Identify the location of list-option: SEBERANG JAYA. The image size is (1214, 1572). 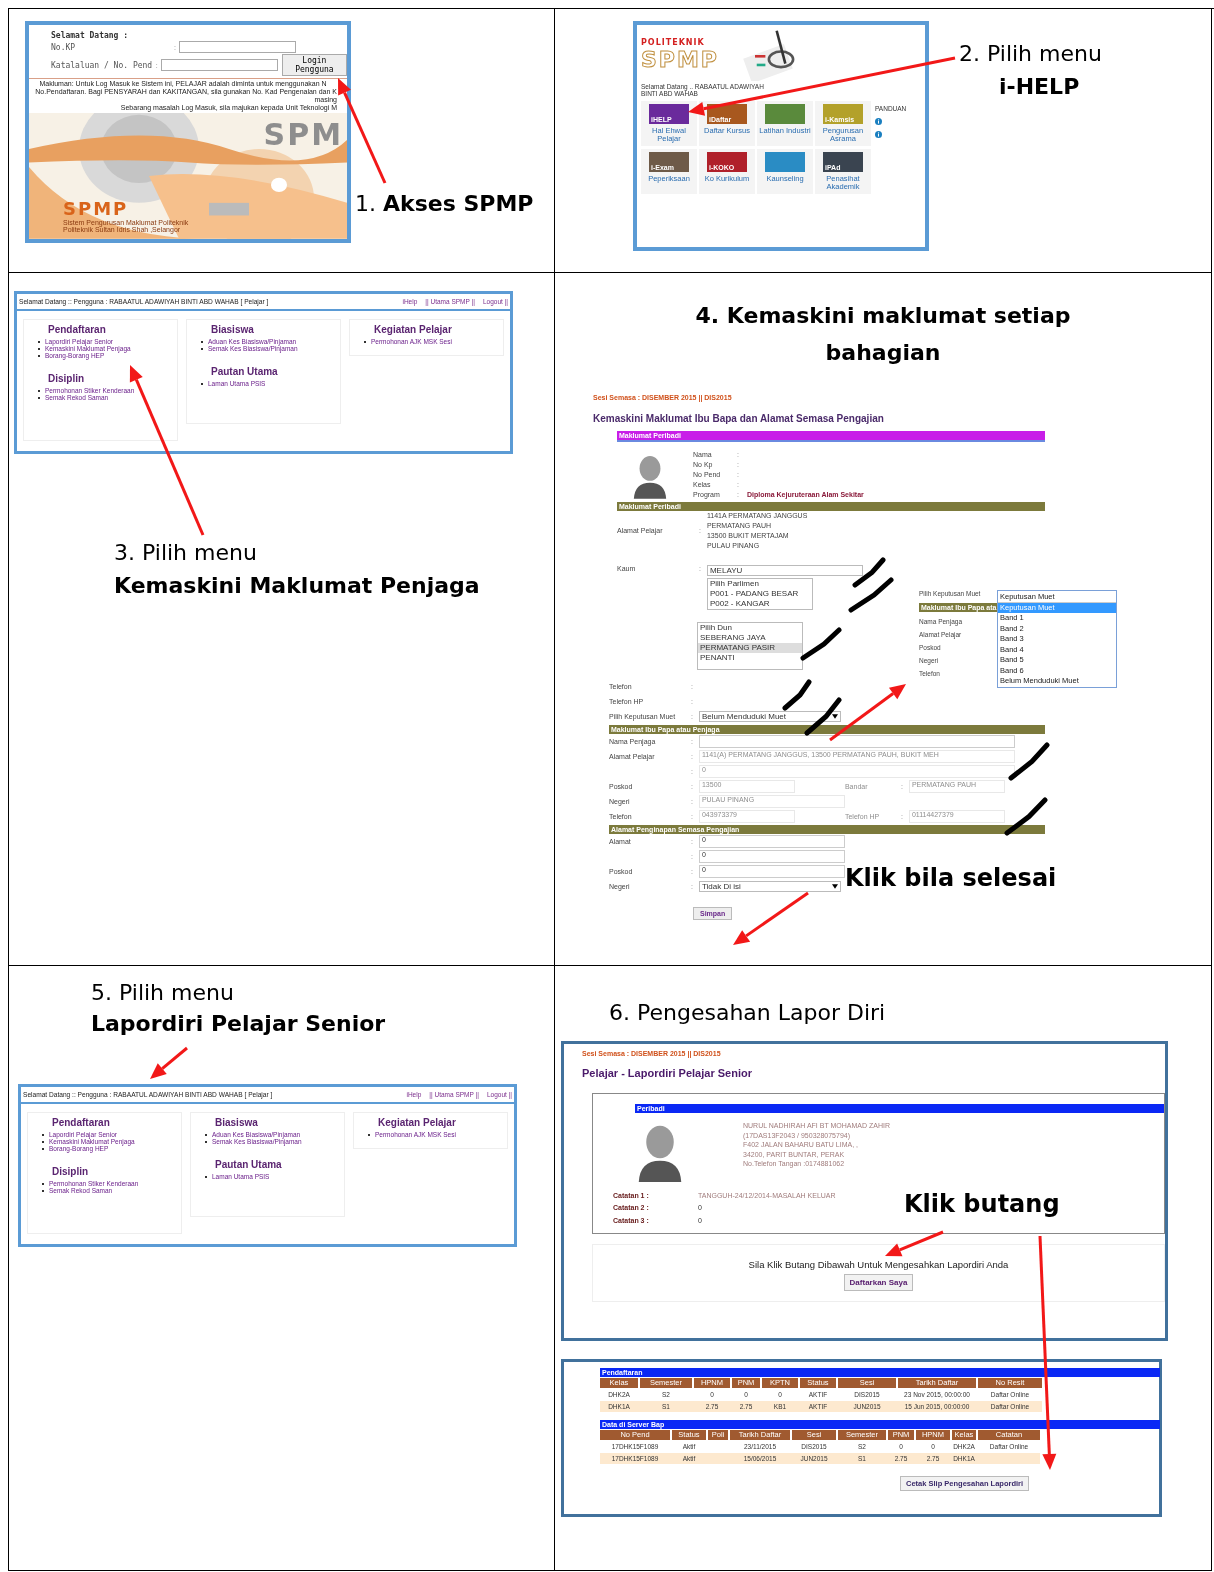
(750, 637).